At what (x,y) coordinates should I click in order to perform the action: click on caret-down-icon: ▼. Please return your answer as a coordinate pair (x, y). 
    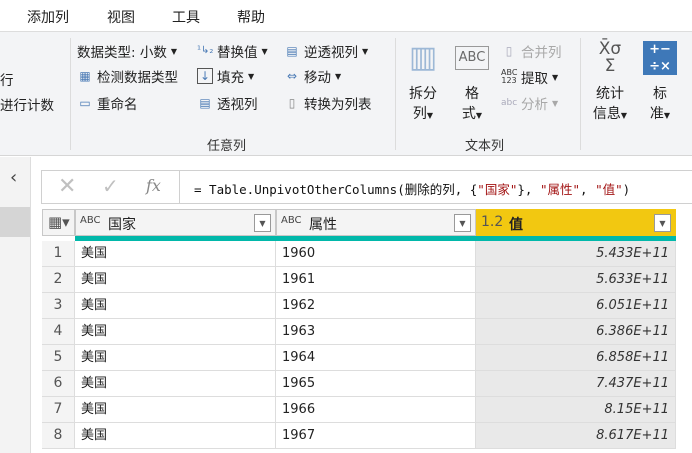
    Looking at the image, I should click on (338, 76).